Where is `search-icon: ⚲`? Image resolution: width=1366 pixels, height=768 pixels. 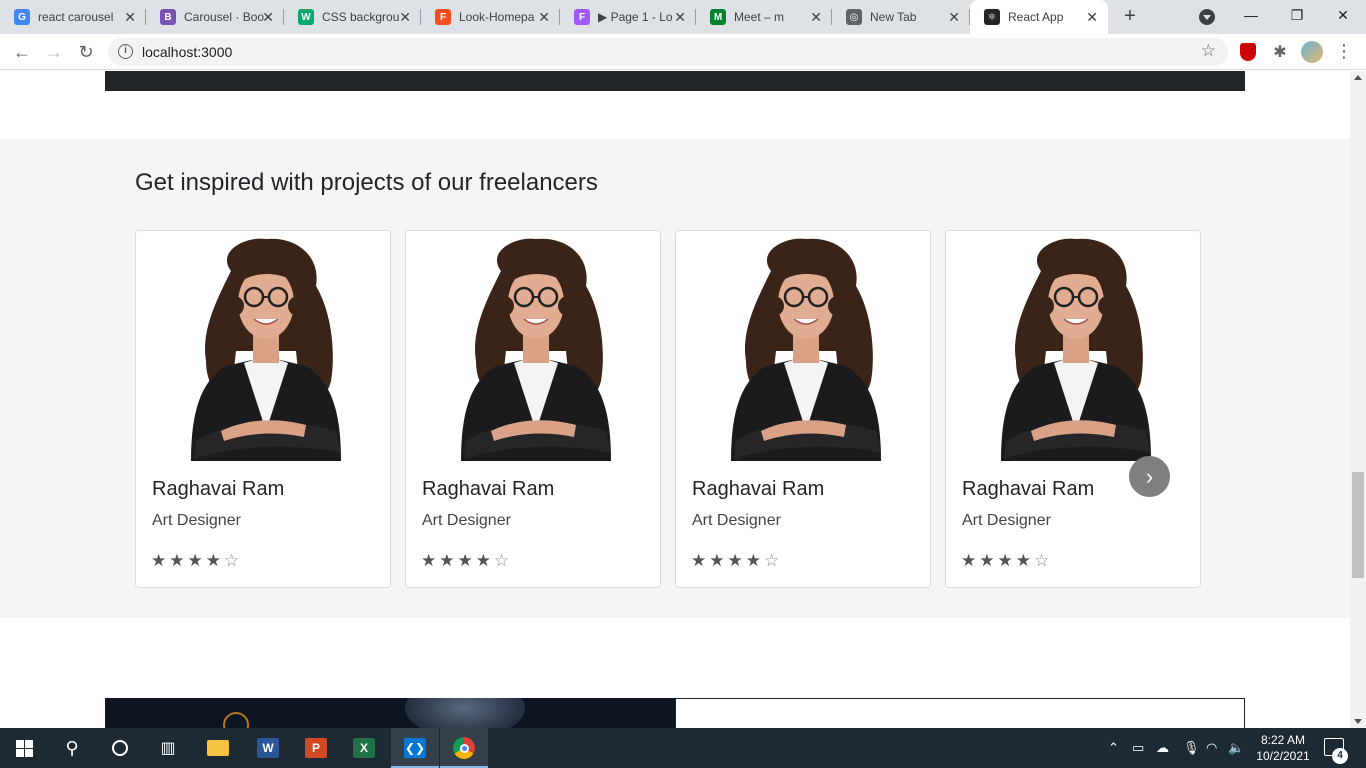
search-icon: ⚲ is located at coordinates (72, 748).